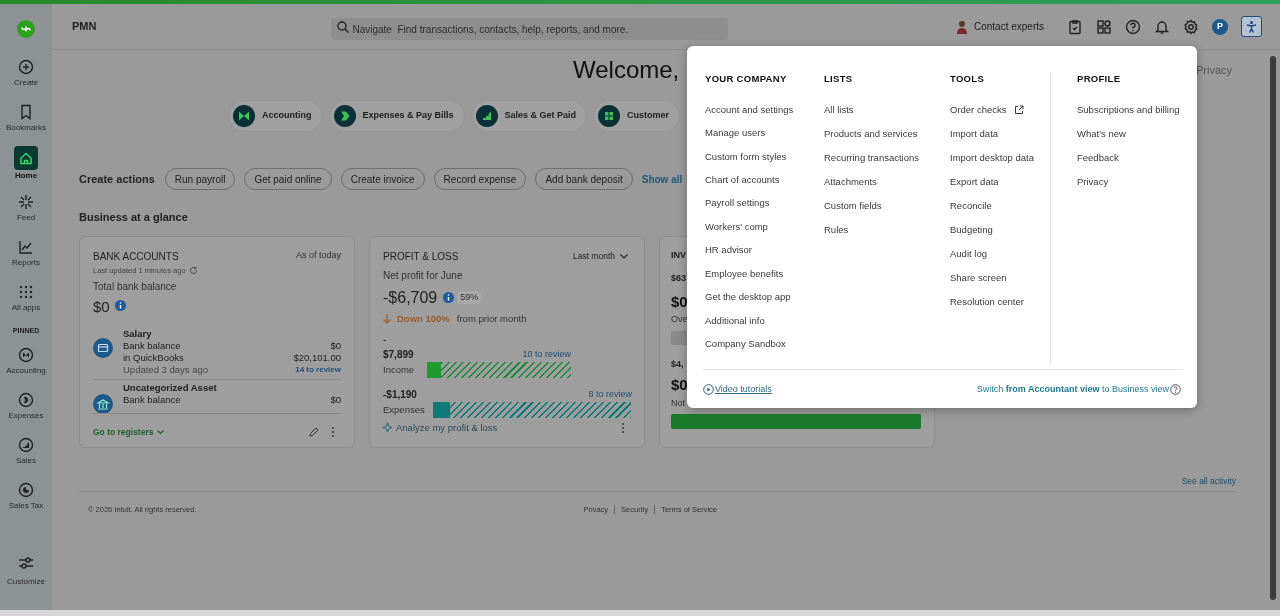 The width and height of the screenshot is (1280, 616). I want to click on menu-item: Workers' comp, so click(764, 227).